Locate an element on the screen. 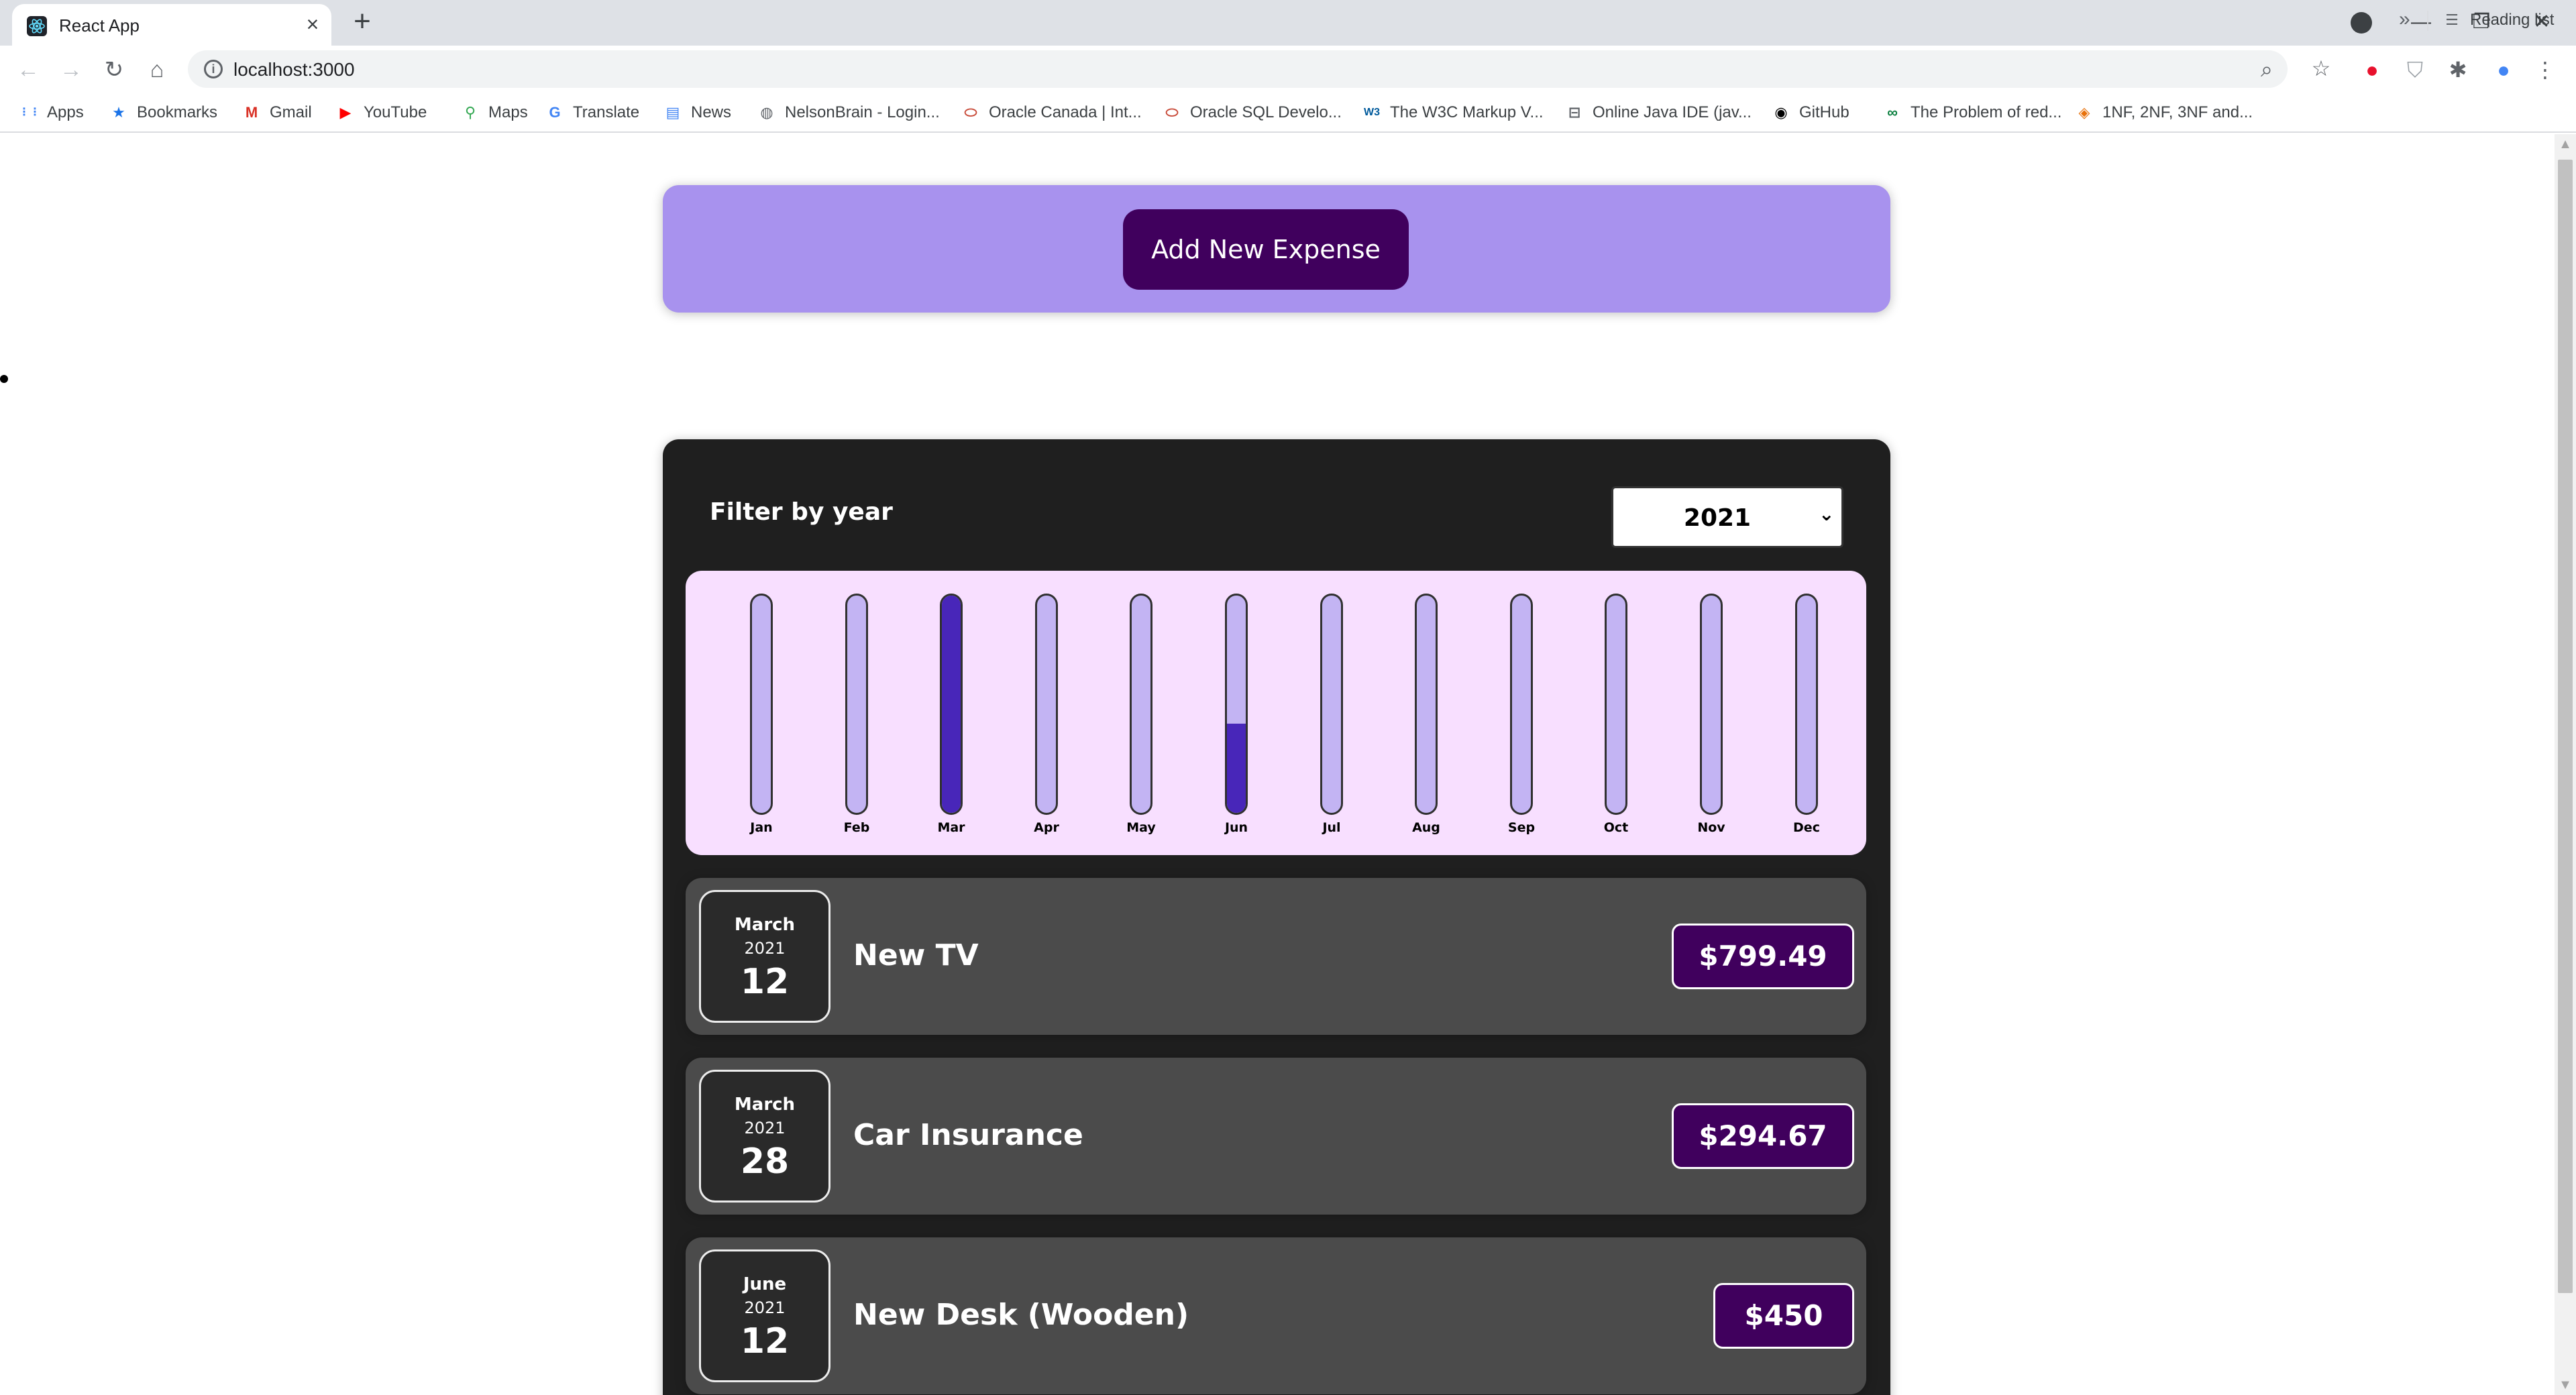  page-scrollbar: ▲ ▼ is located at coordinates (2565, 764).